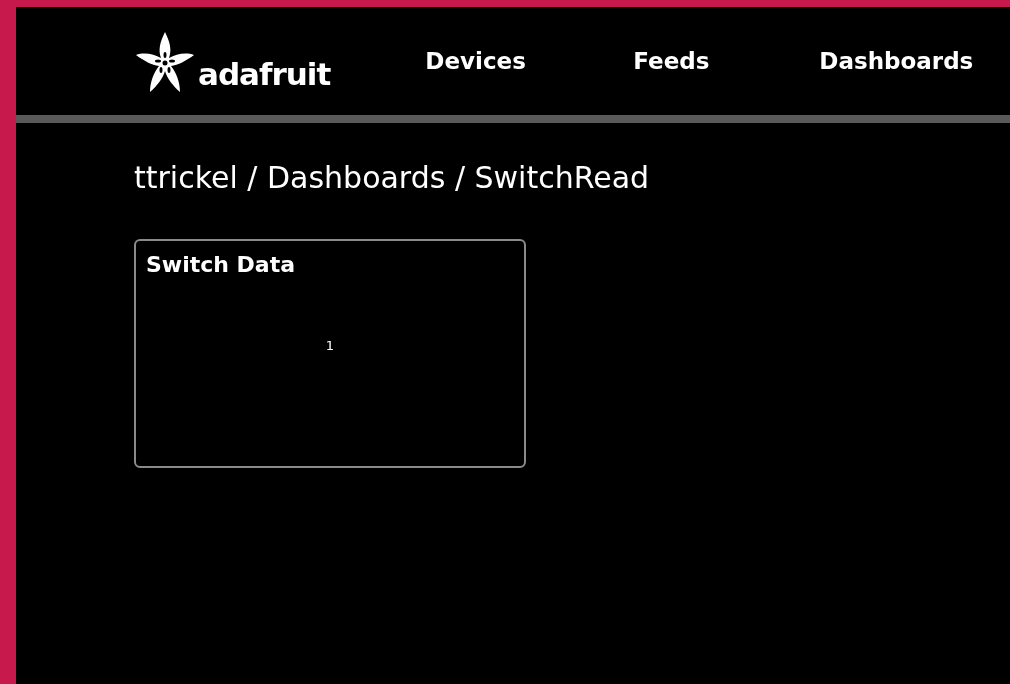 The height and width of the screenshot is (684, 1010). I want to click on logo-wordmark: adafruit, so click(264, 74).